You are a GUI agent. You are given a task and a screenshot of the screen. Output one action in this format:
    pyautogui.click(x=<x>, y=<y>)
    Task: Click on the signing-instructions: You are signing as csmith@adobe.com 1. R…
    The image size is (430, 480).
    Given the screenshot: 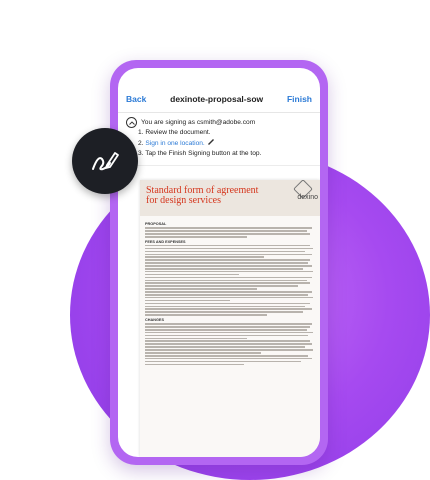 What is the action you would take?
    pyautogui.click(x=219, y=139)
    